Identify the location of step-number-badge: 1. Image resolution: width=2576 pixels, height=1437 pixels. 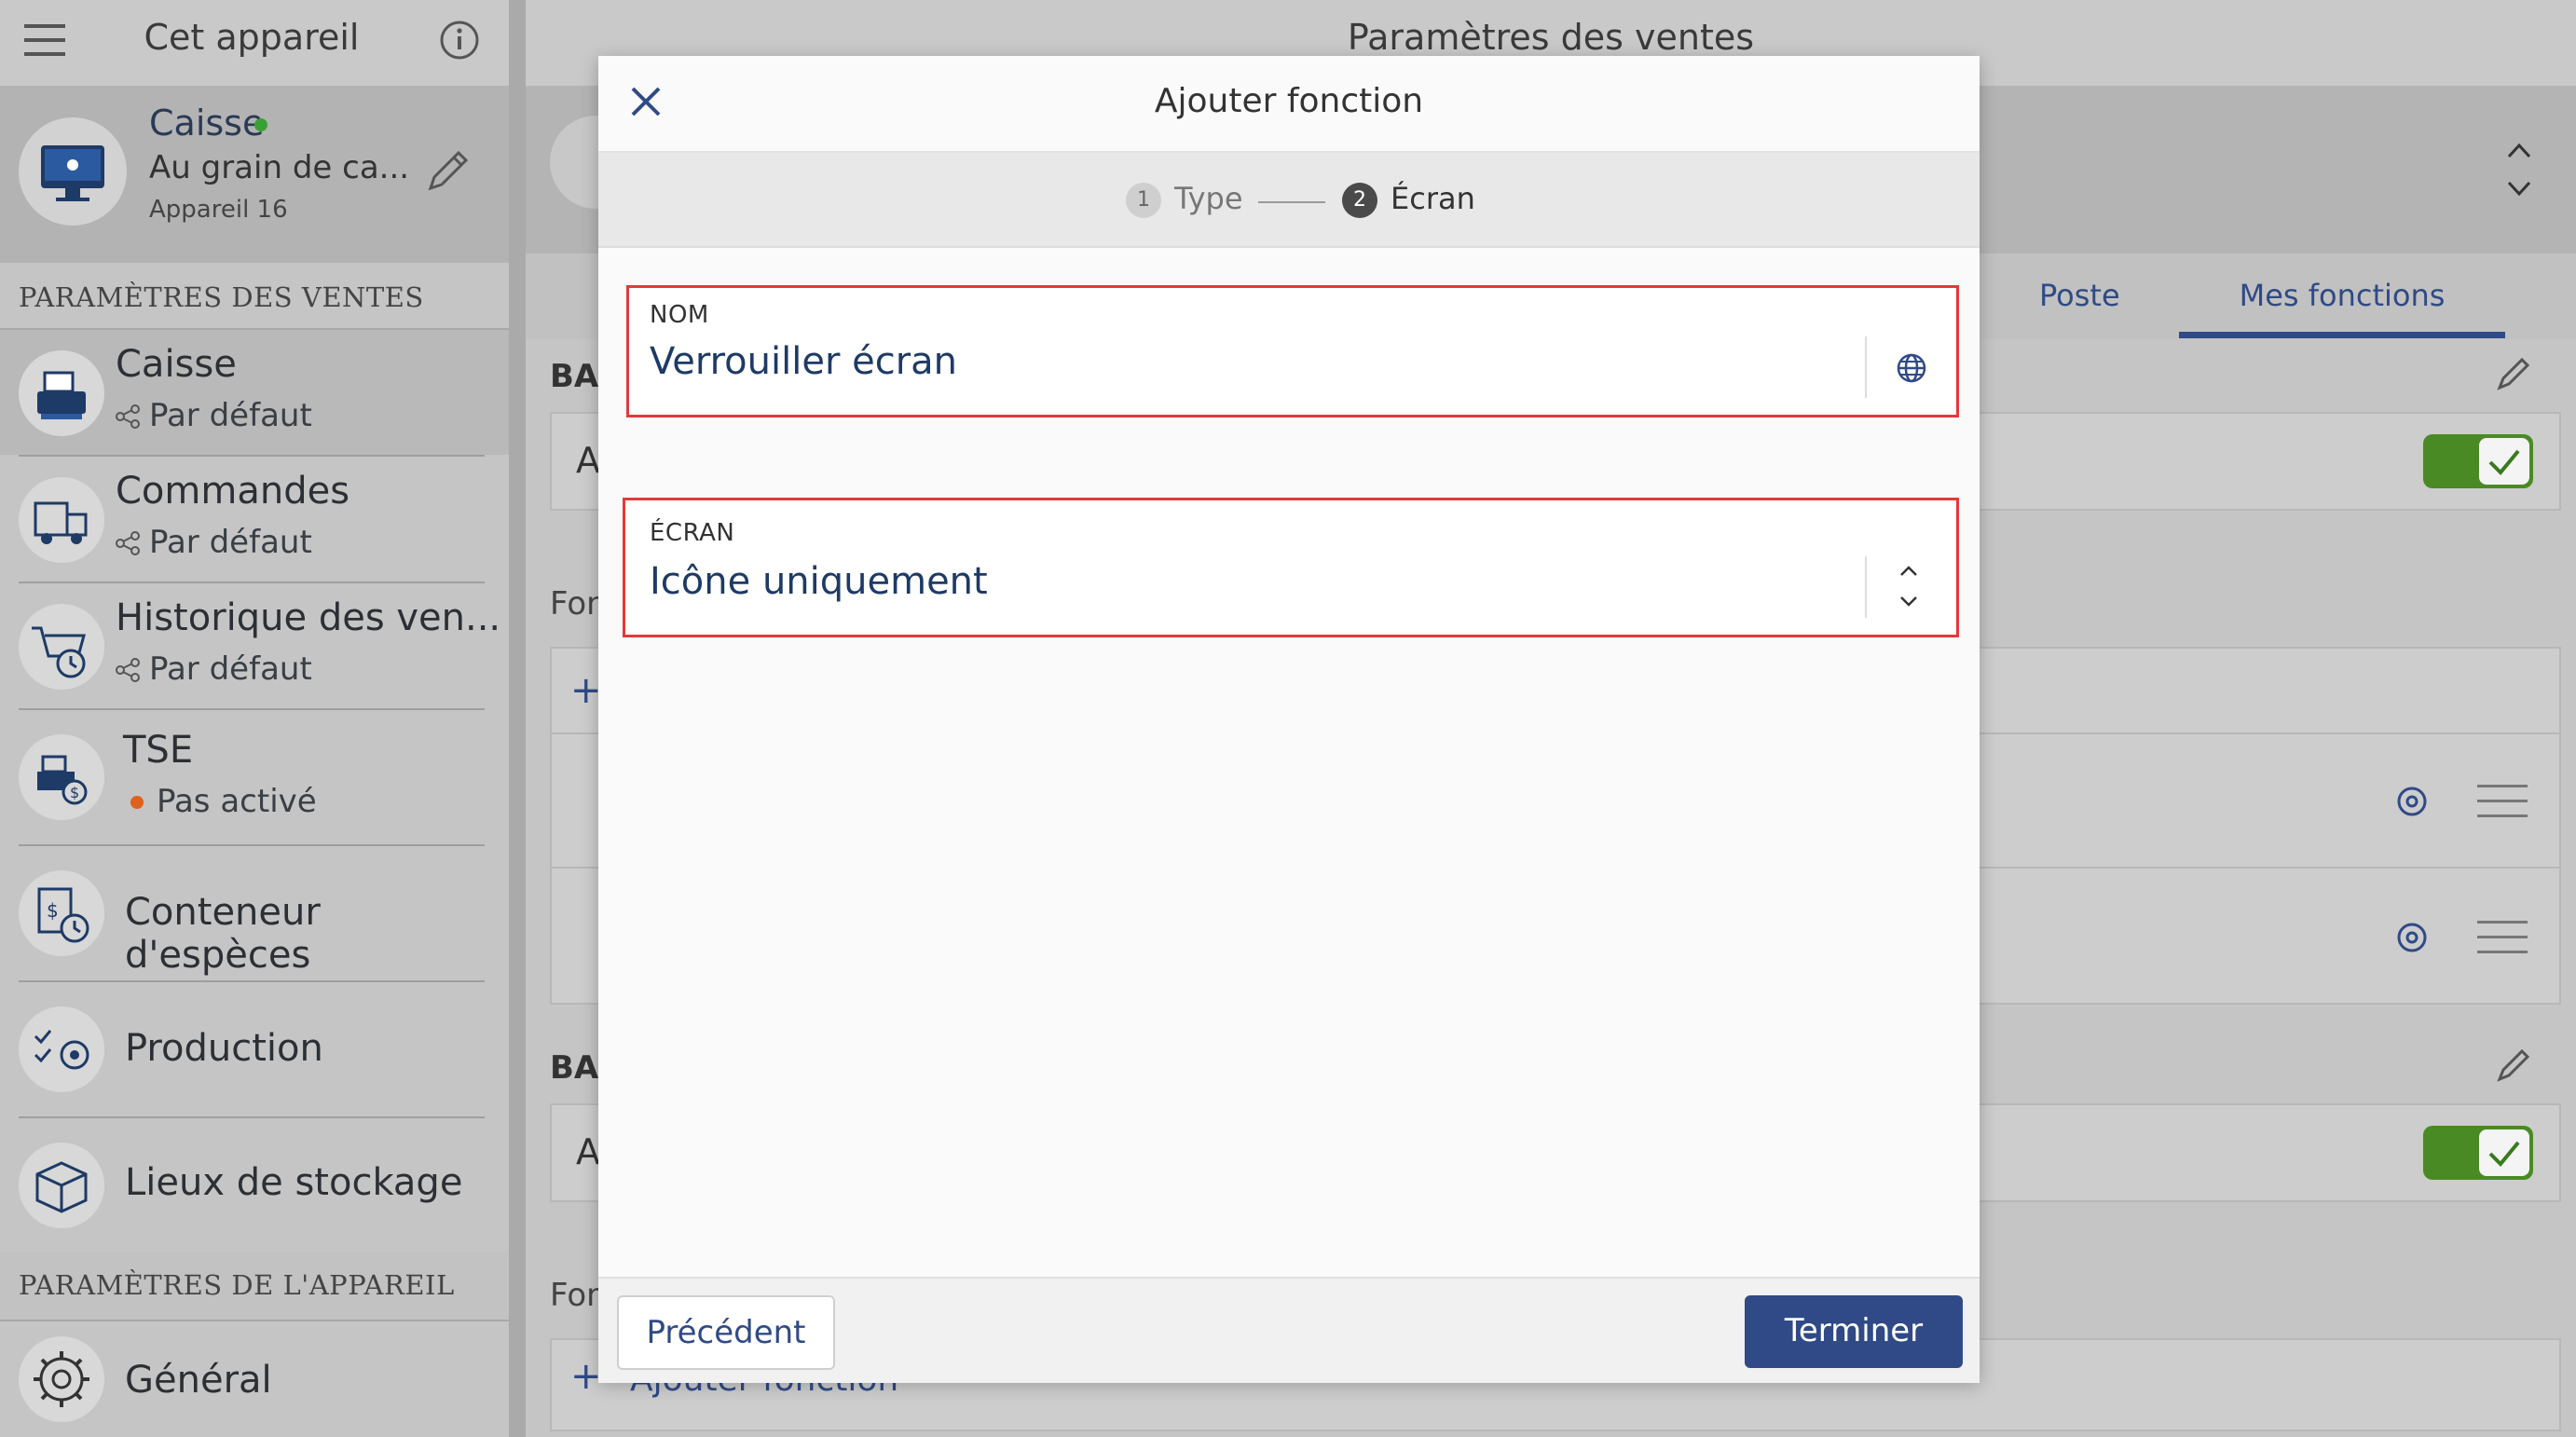
(1143, 201).